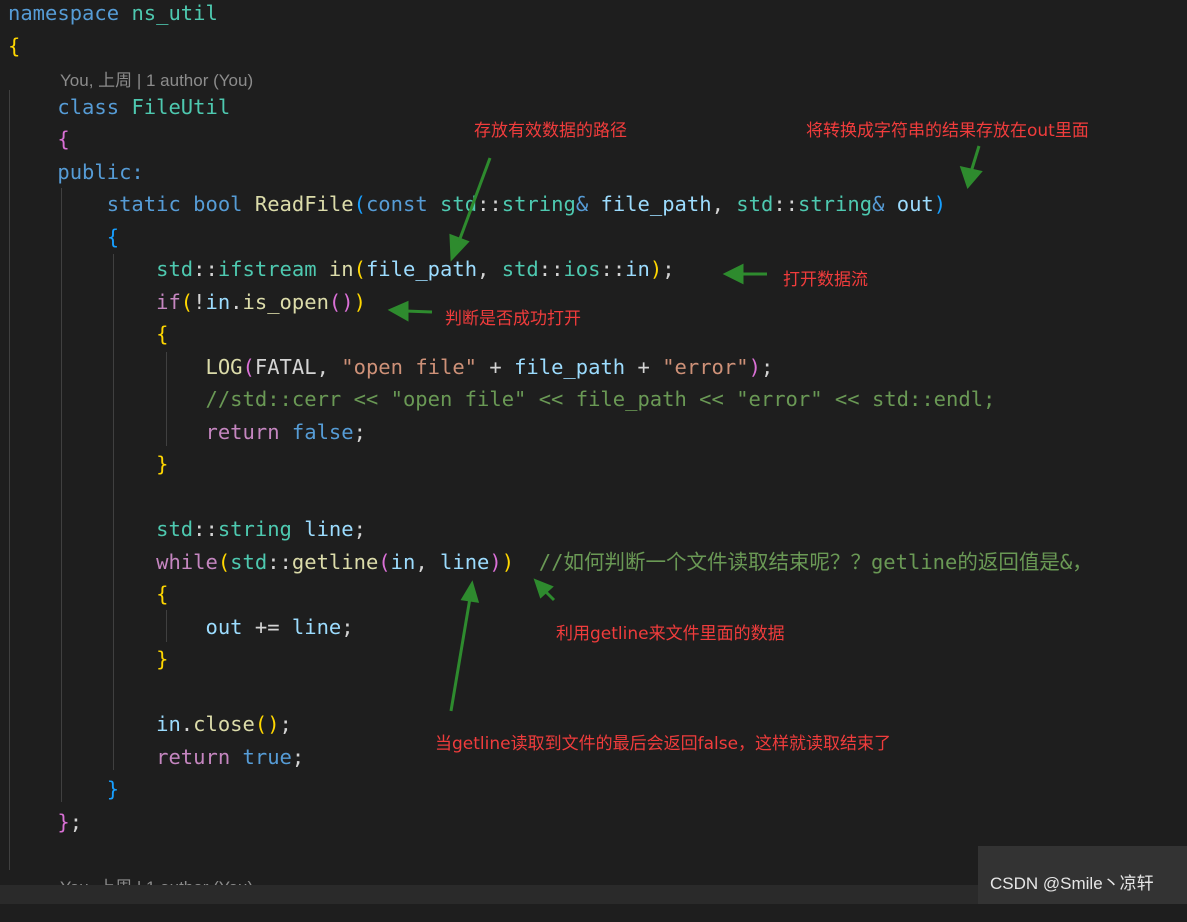  Describe the element at coordinates (45, 822) in the screenshot. I see `code-line-class-close: };` at that location.